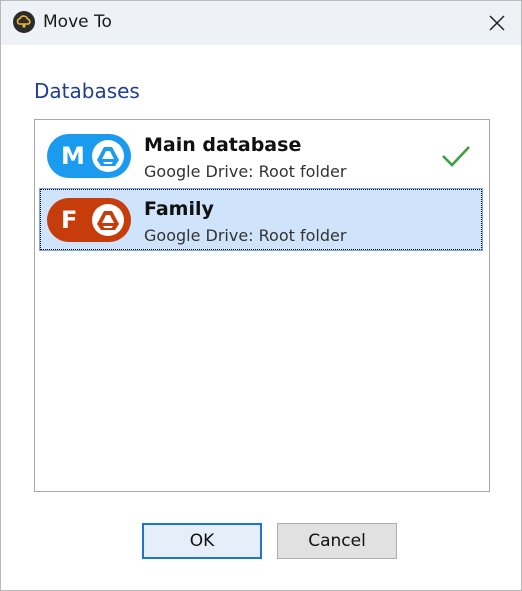  Describe the element at coordinates (87, 91) in the screenshot. I see `databases-heading: Databases` at that location.